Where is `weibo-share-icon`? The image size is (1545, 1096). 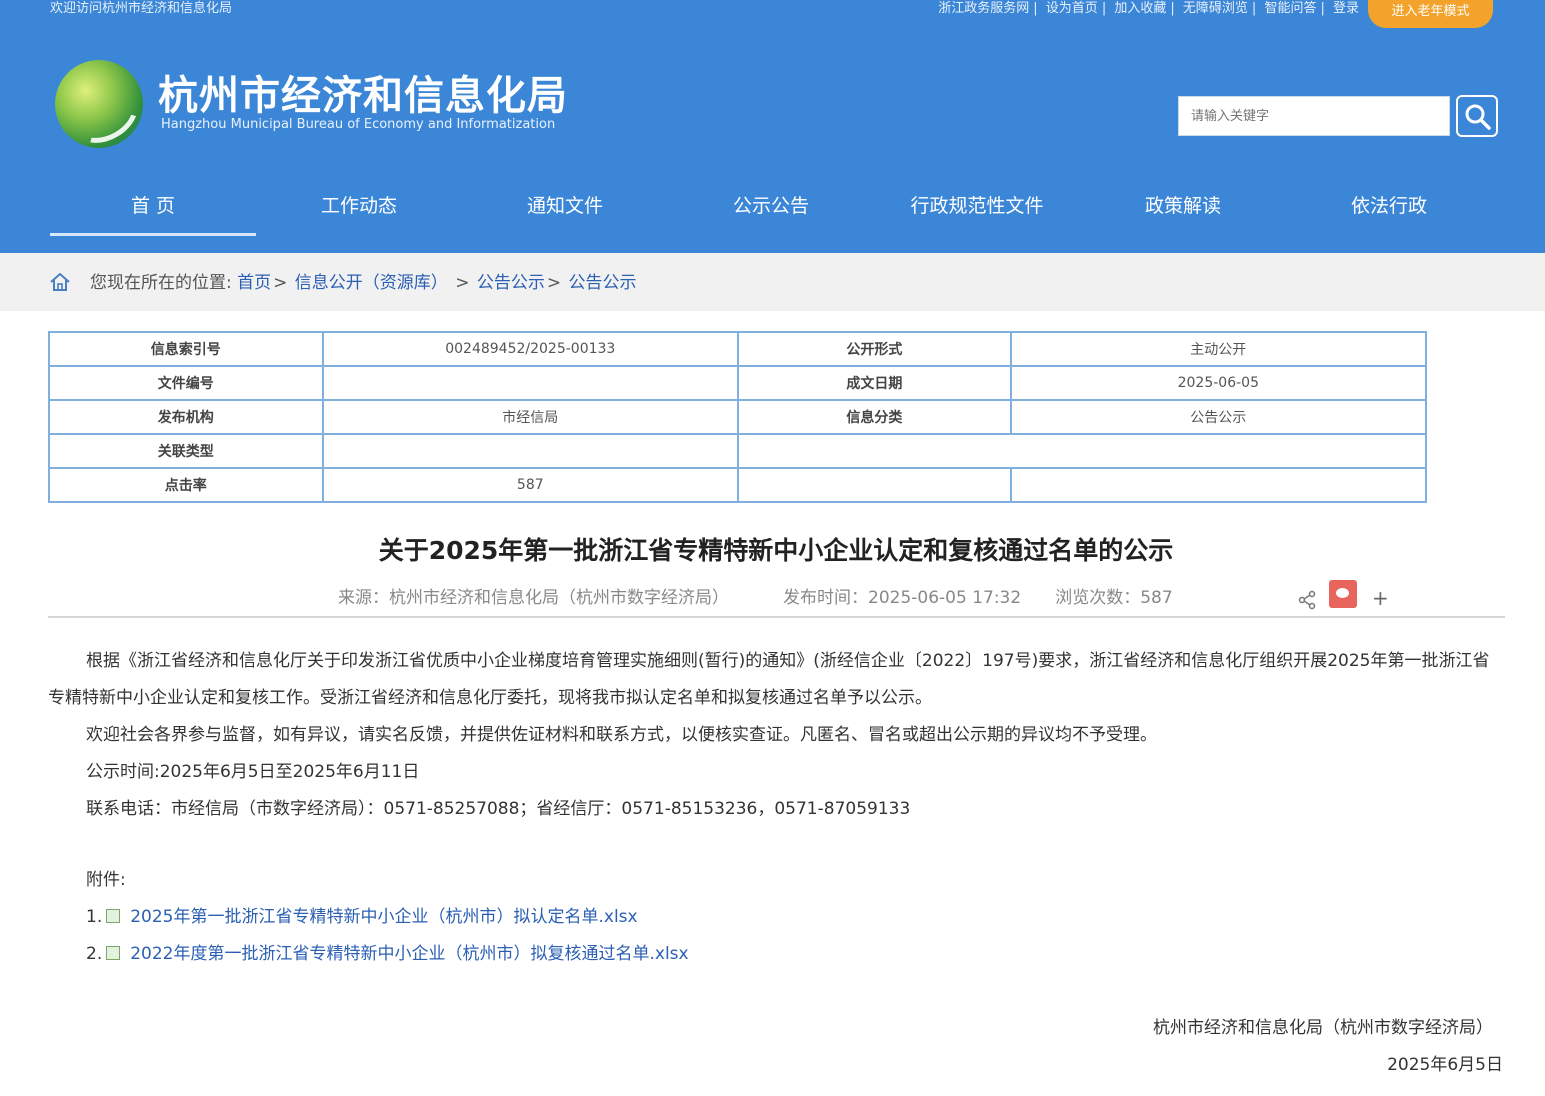 weibo-share-icon is located at coordinates (1343, 594).